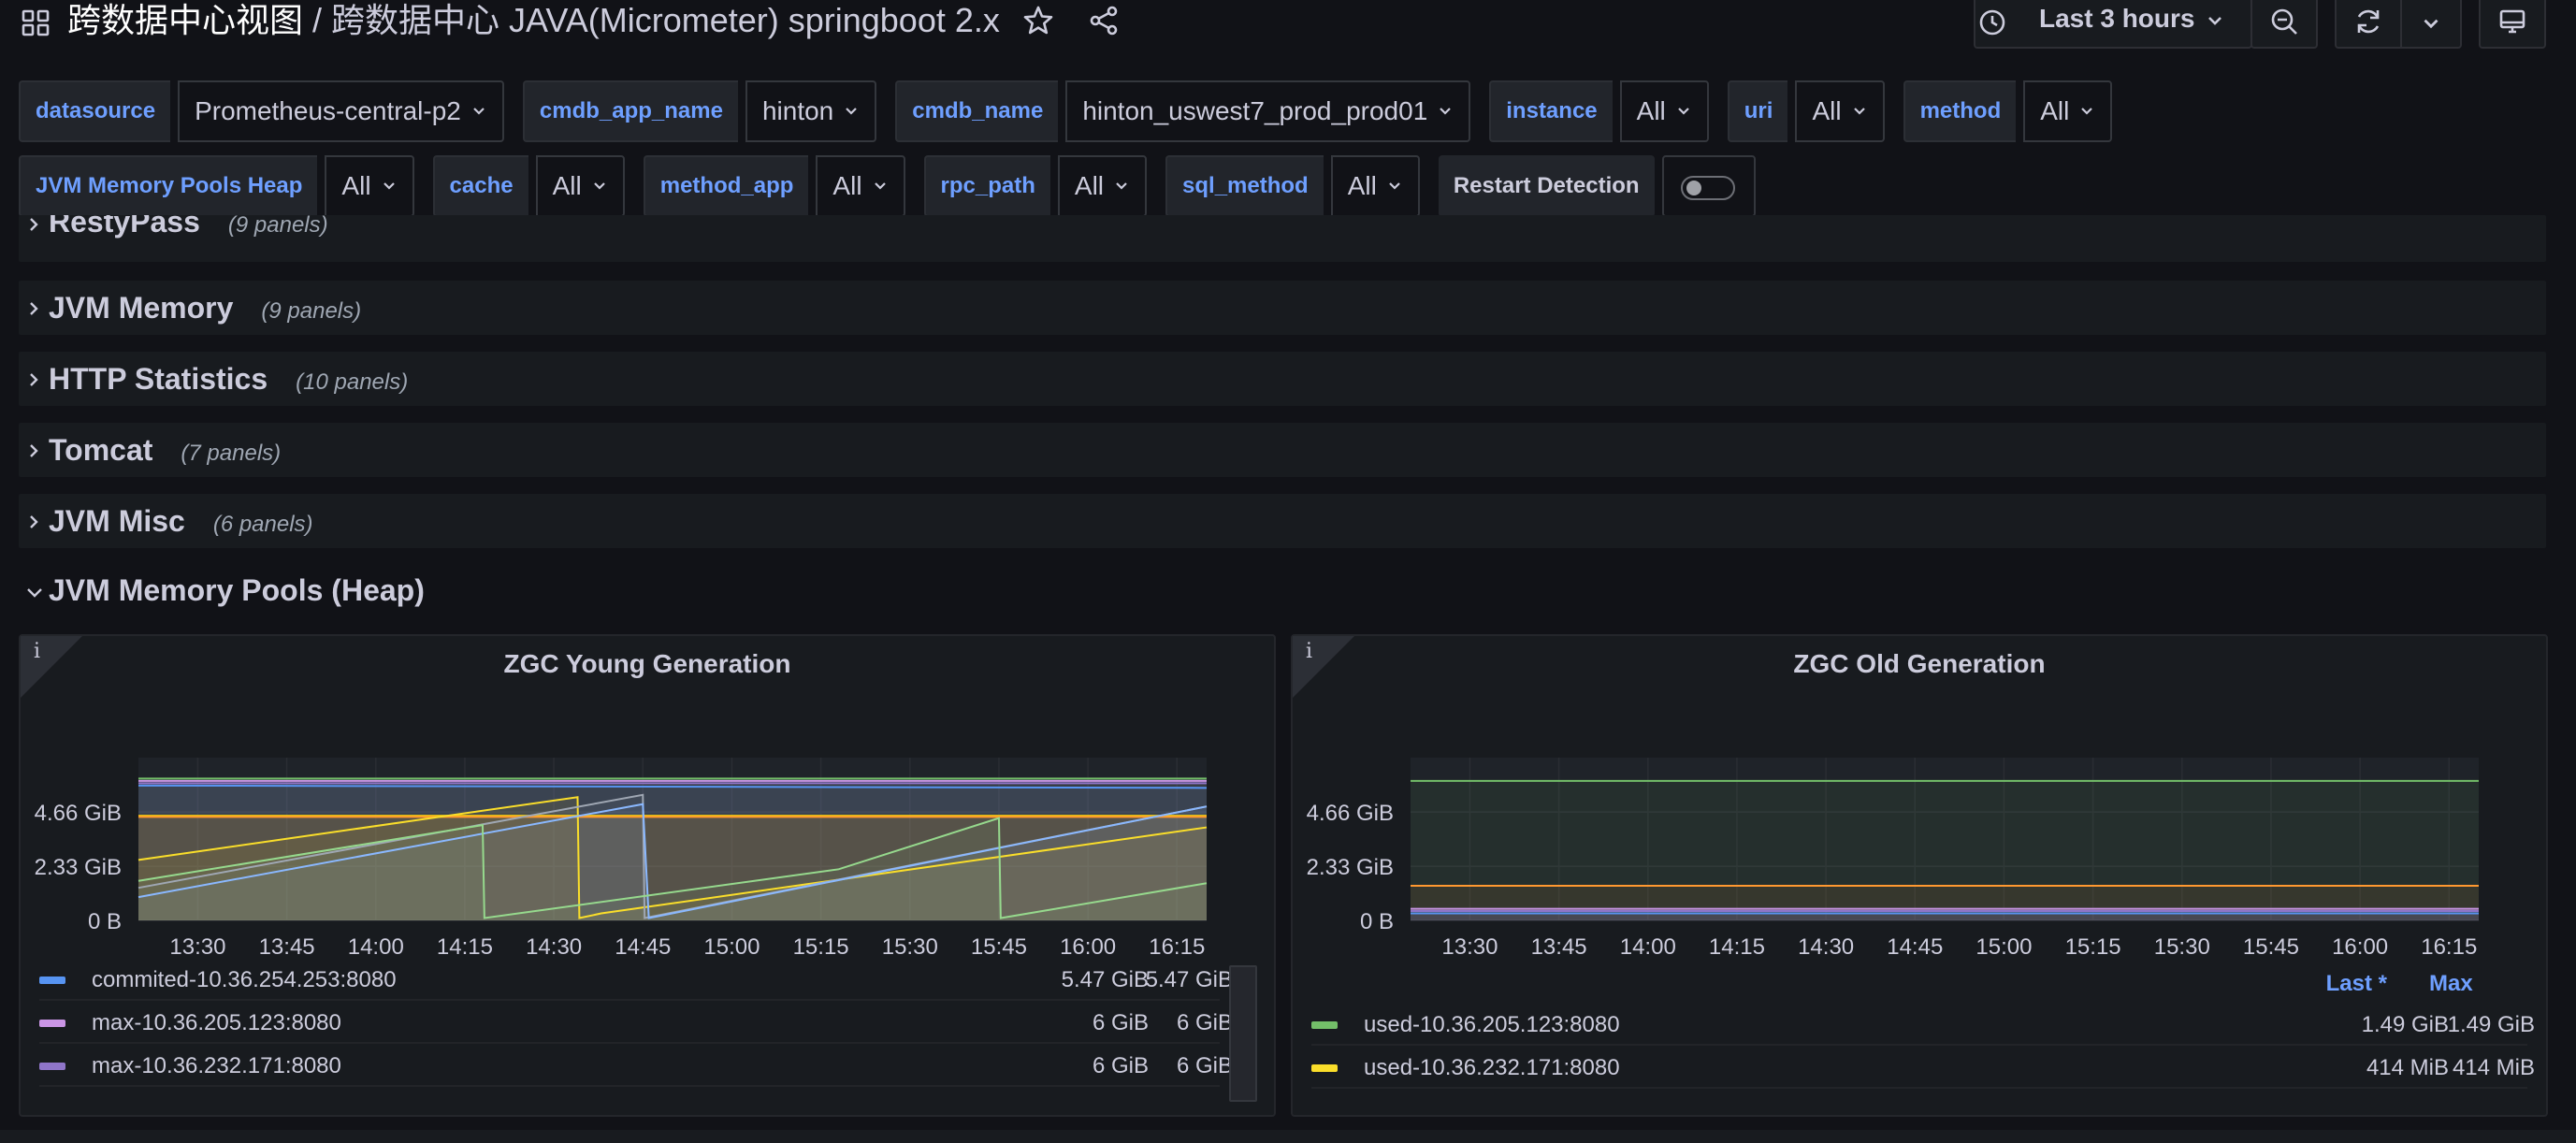 Image resolution: width=2576 pixels, height=1143 pixels. I want to click on variable-select: Prometheus-central-p2, so click(341, 111).